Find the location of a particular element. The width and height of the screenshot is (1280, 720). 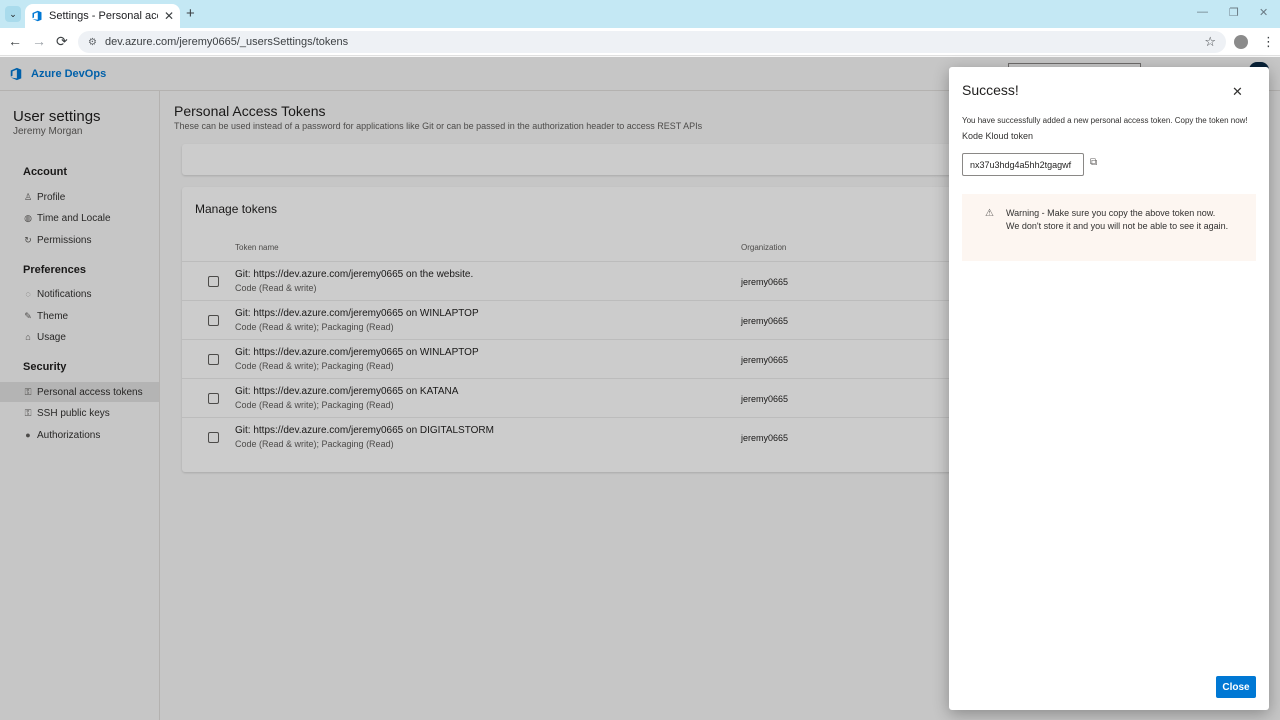

copy-icon: ⧉ is located at coordinates (1093, 162).